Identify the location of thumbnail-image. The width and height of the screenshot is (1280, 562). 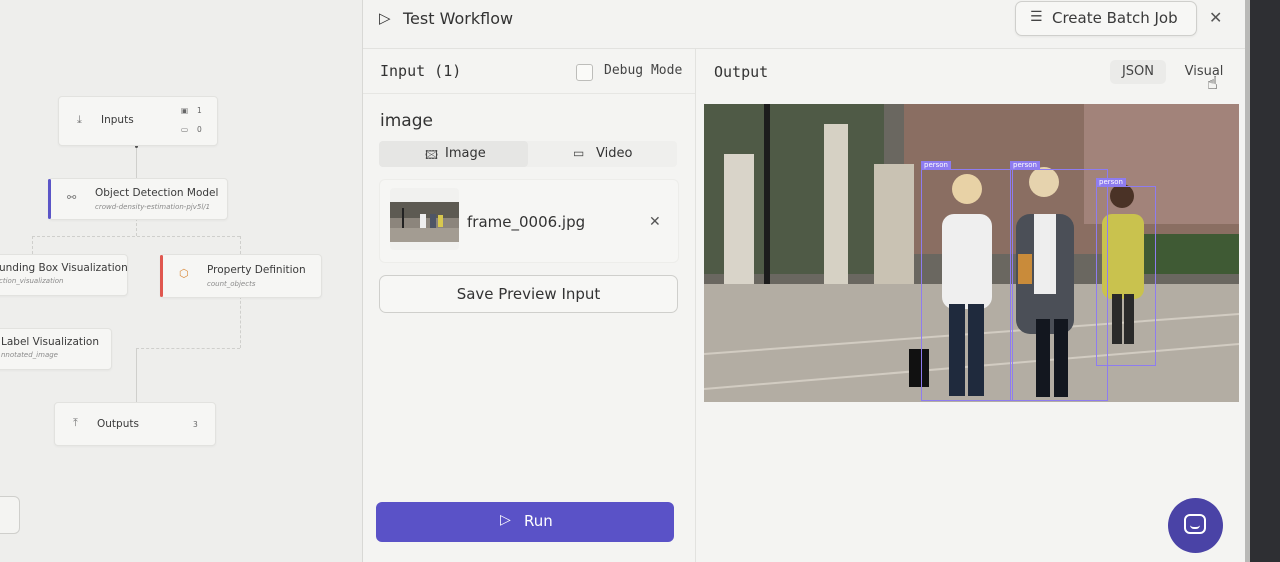
(424, 222).